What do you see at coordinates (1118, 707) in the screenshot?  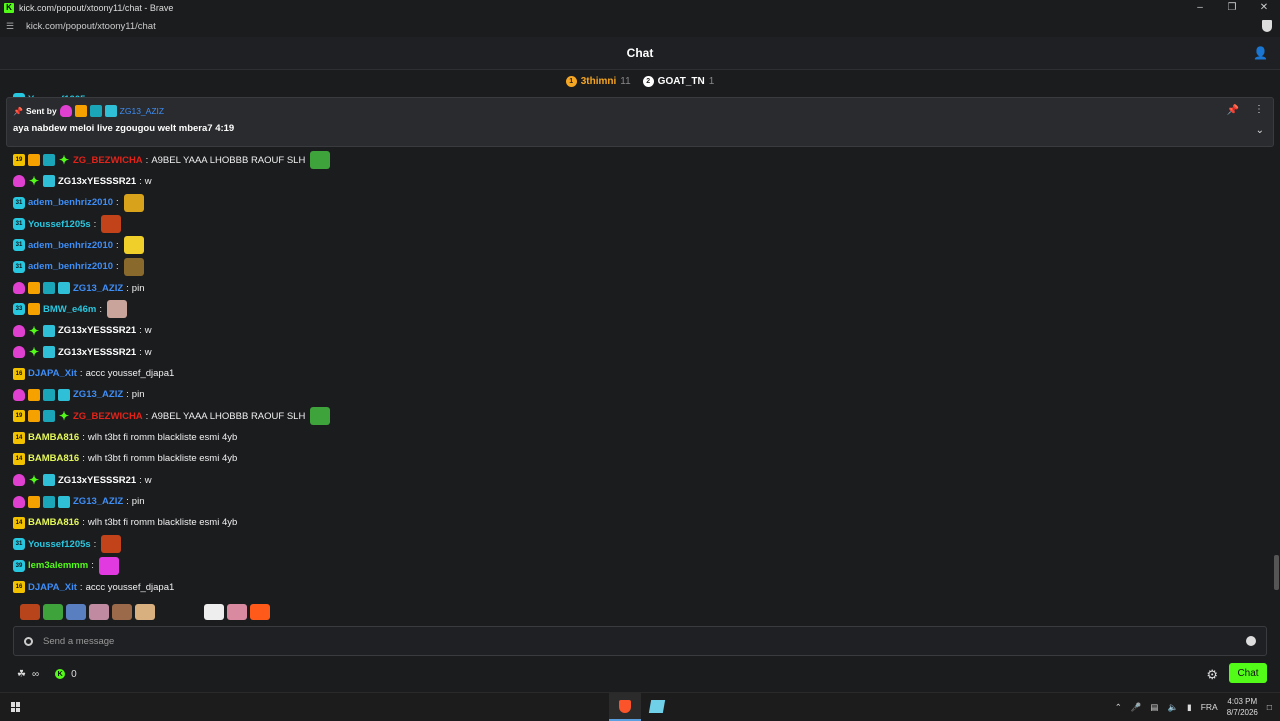 I see `chevron-up-icon: ⌃` at bounding box center [1118, 707].